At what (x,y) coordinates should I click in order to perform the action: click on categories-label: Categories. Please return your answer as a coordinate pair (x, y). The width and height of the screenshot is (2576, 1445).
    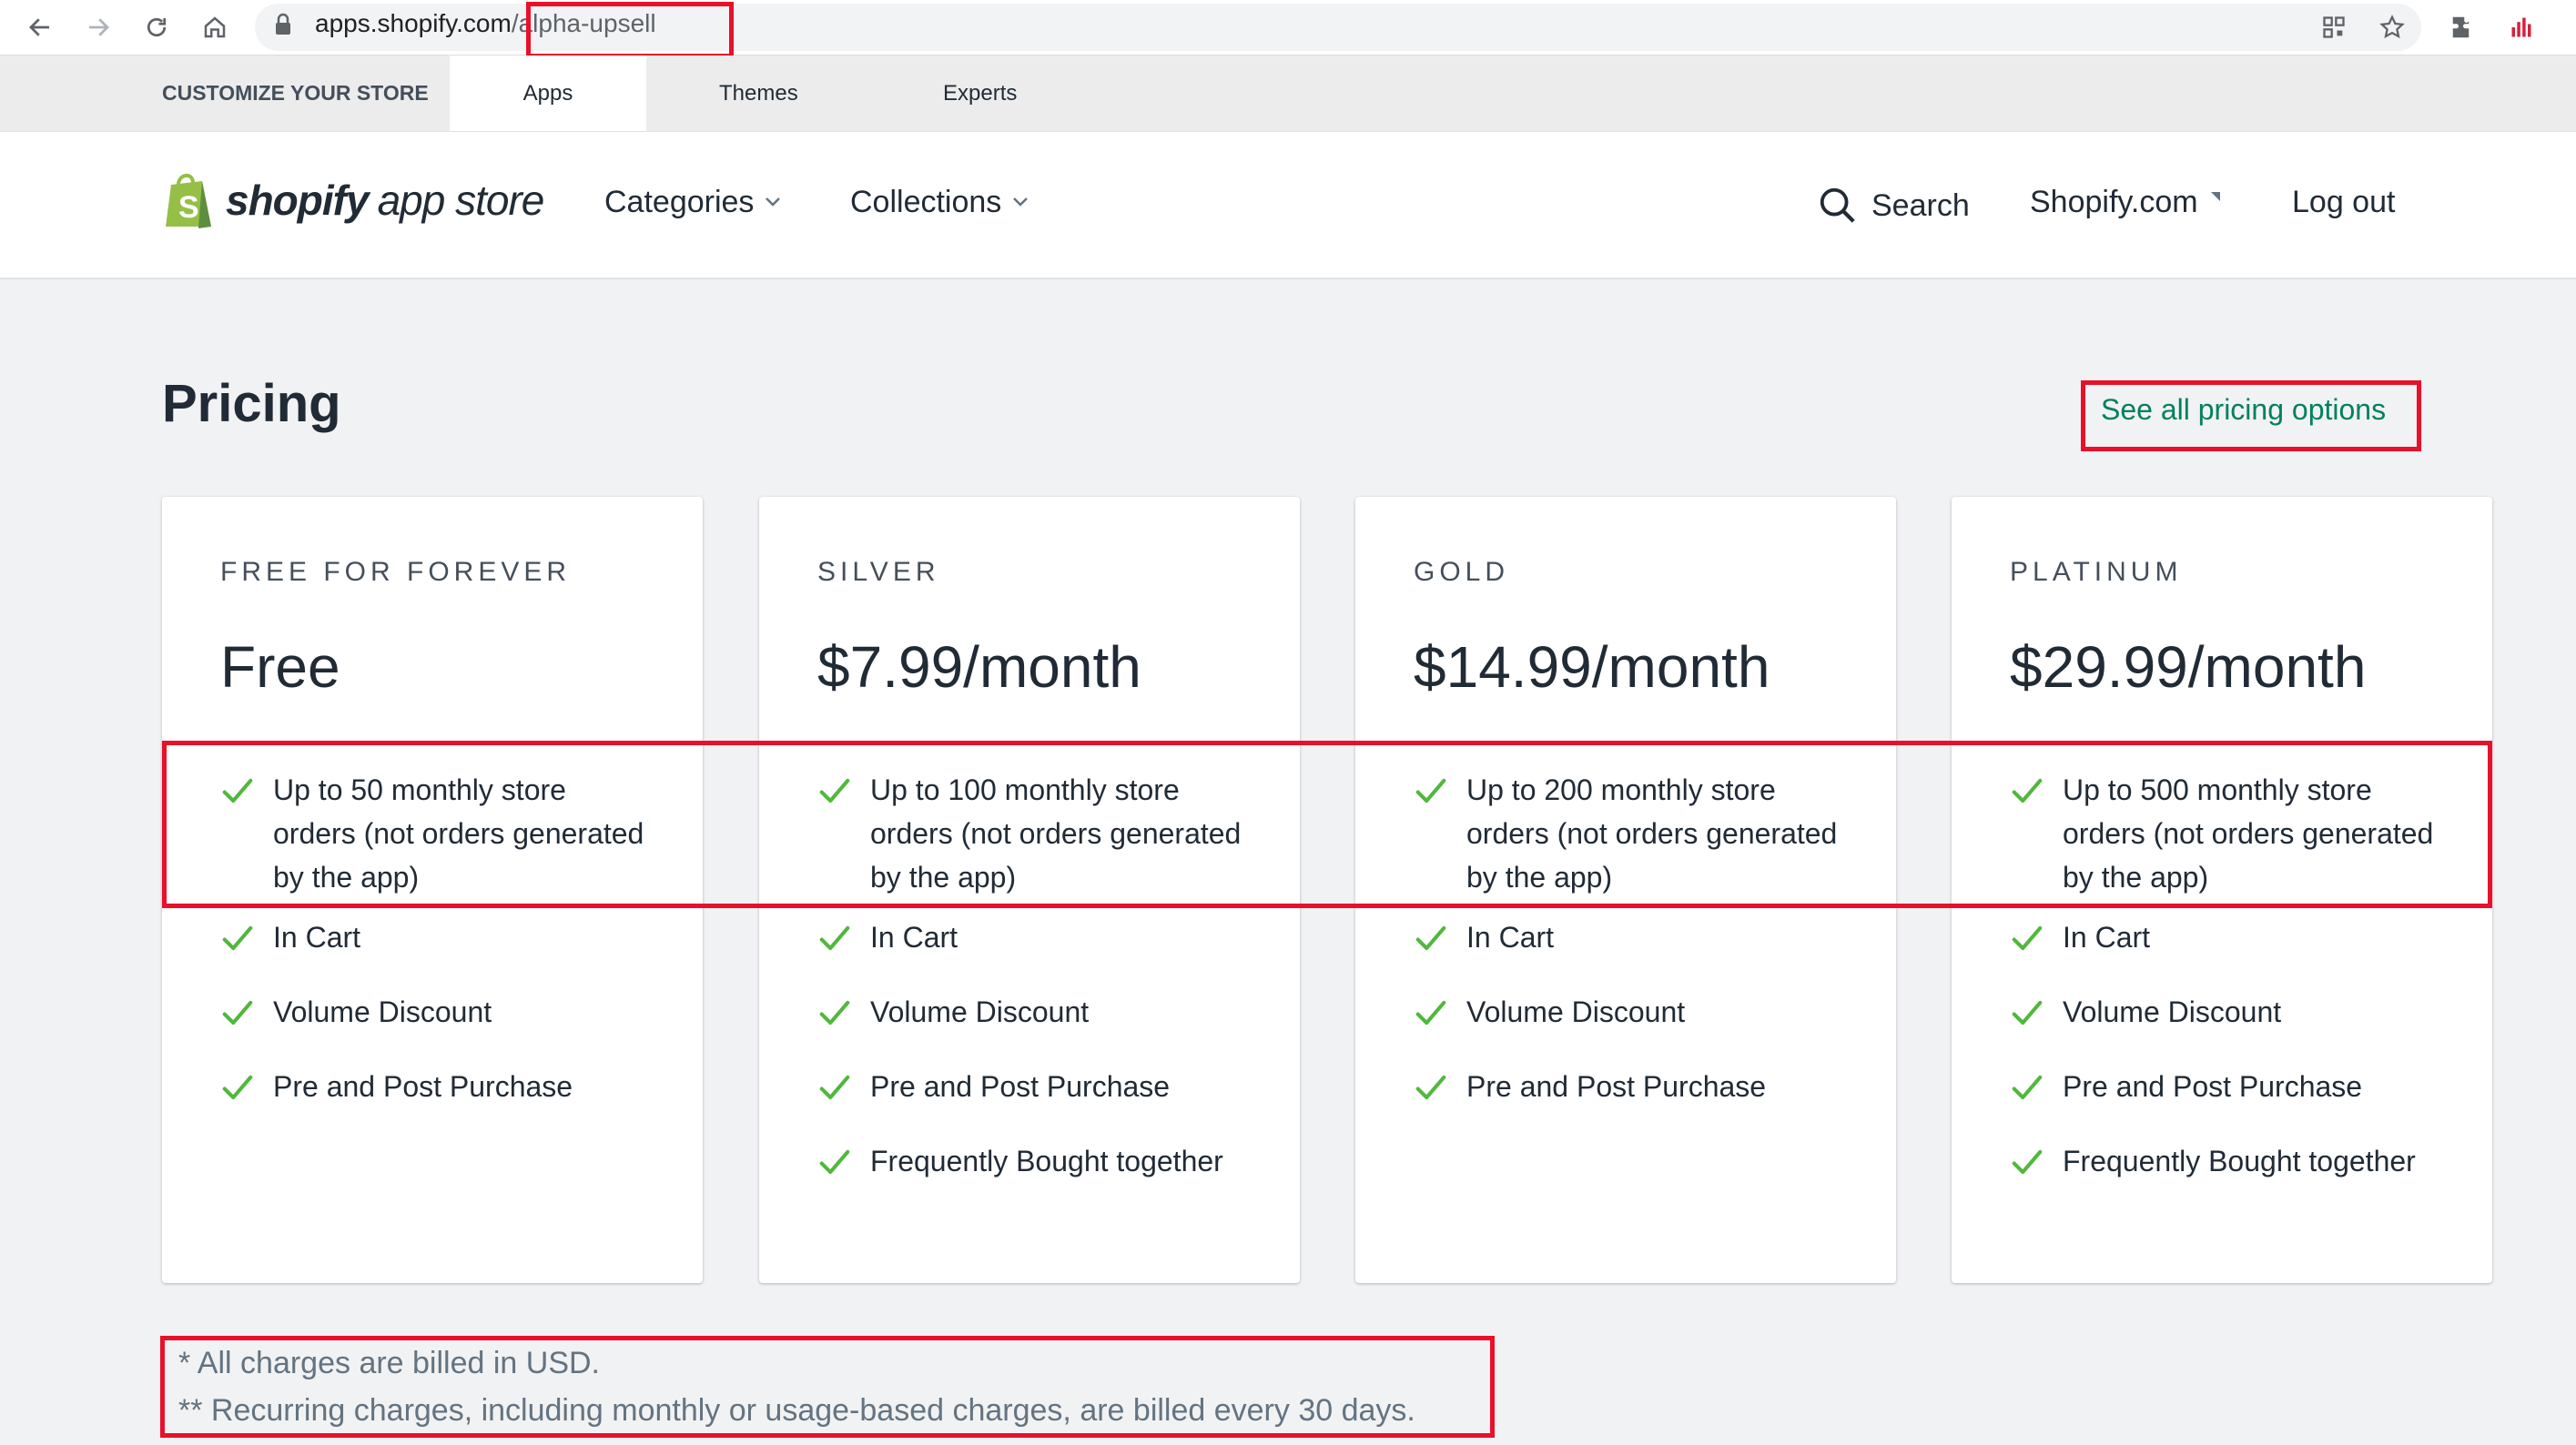
    Looking at the image, I should click on (679, 202).